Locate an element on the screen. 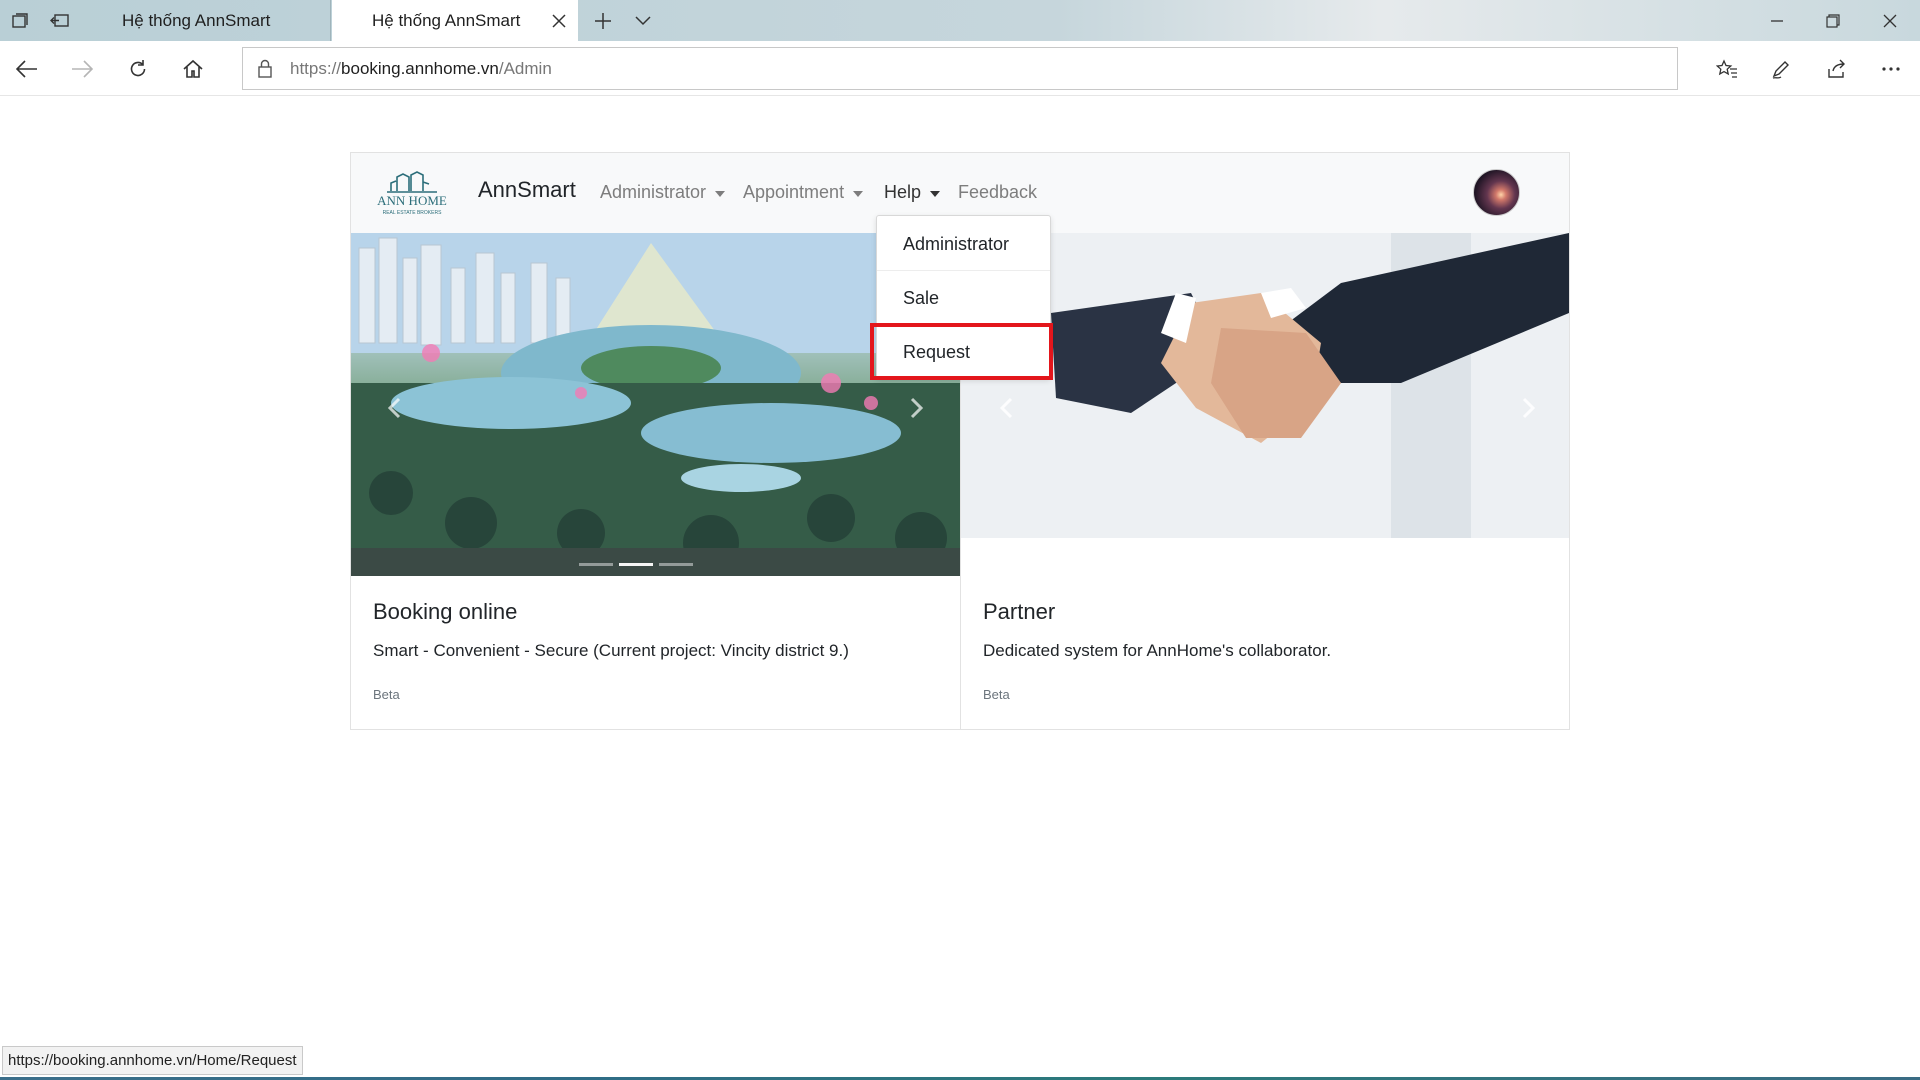  url-host: booking.annhome.vn is located at coordinates (420, 68).